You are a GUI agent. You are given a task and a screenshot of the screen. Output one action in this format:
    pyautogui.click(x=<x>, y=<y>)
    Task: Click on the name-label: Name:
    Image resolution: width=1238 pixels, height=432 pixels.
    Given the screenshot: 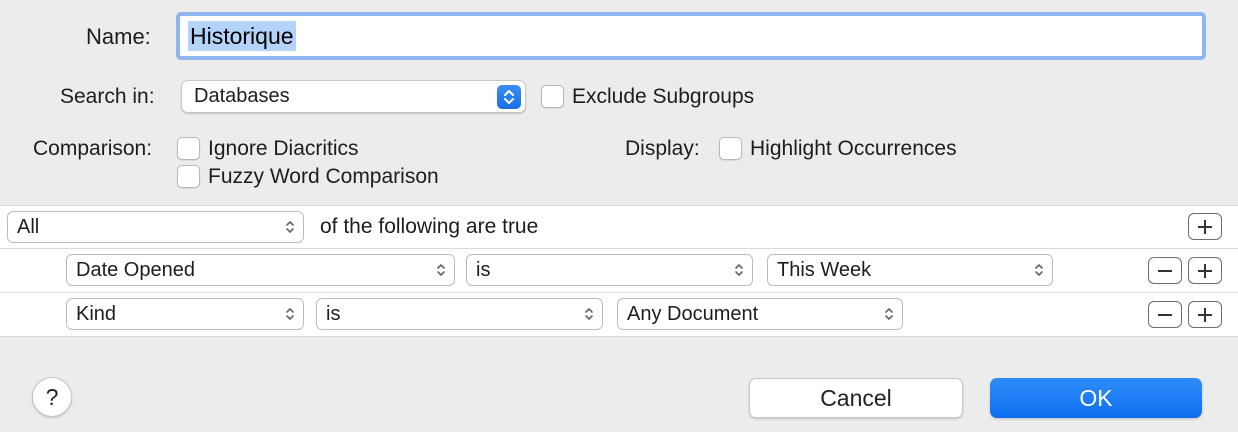 What is the action you would take?
    pyautogui.click(x=118, y=36)
    